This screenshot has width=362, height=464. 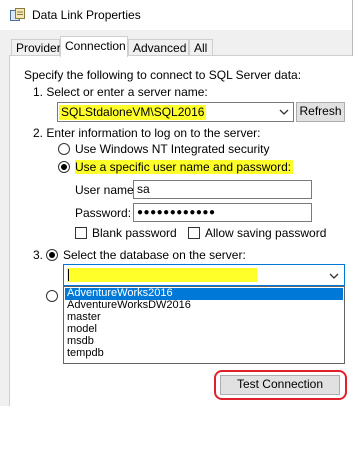 I want to click on list-item: AdventureWorks2016, so click(x=204, y=293).